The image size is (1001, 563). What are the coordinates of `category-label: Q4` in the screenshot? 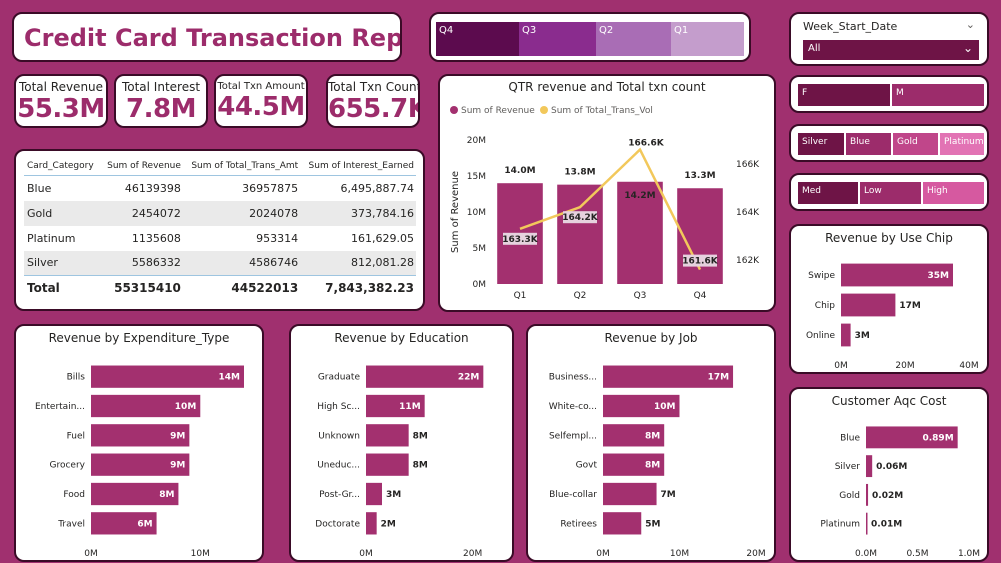 It's located at (700, 296).